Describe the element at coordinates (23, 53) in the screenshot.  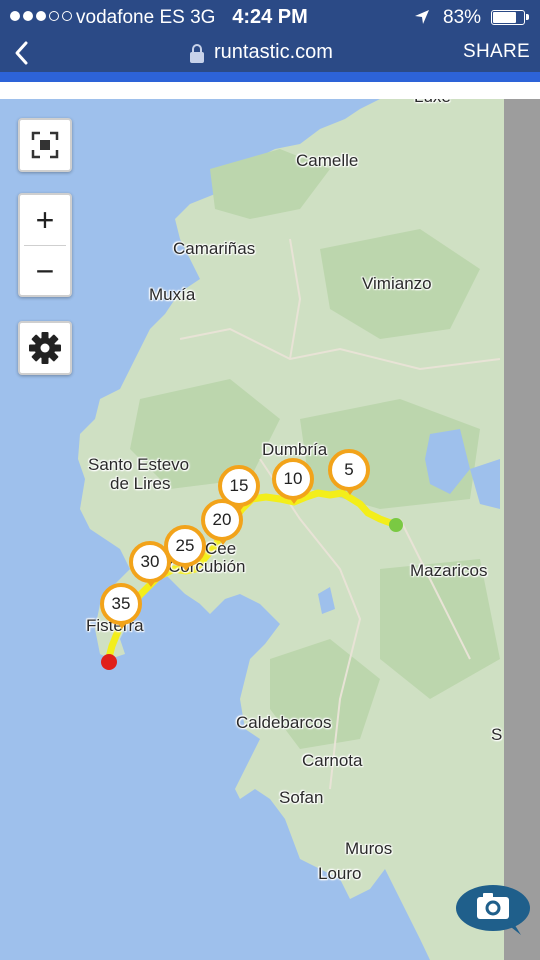
I see `chevron-left-icon` at that location.